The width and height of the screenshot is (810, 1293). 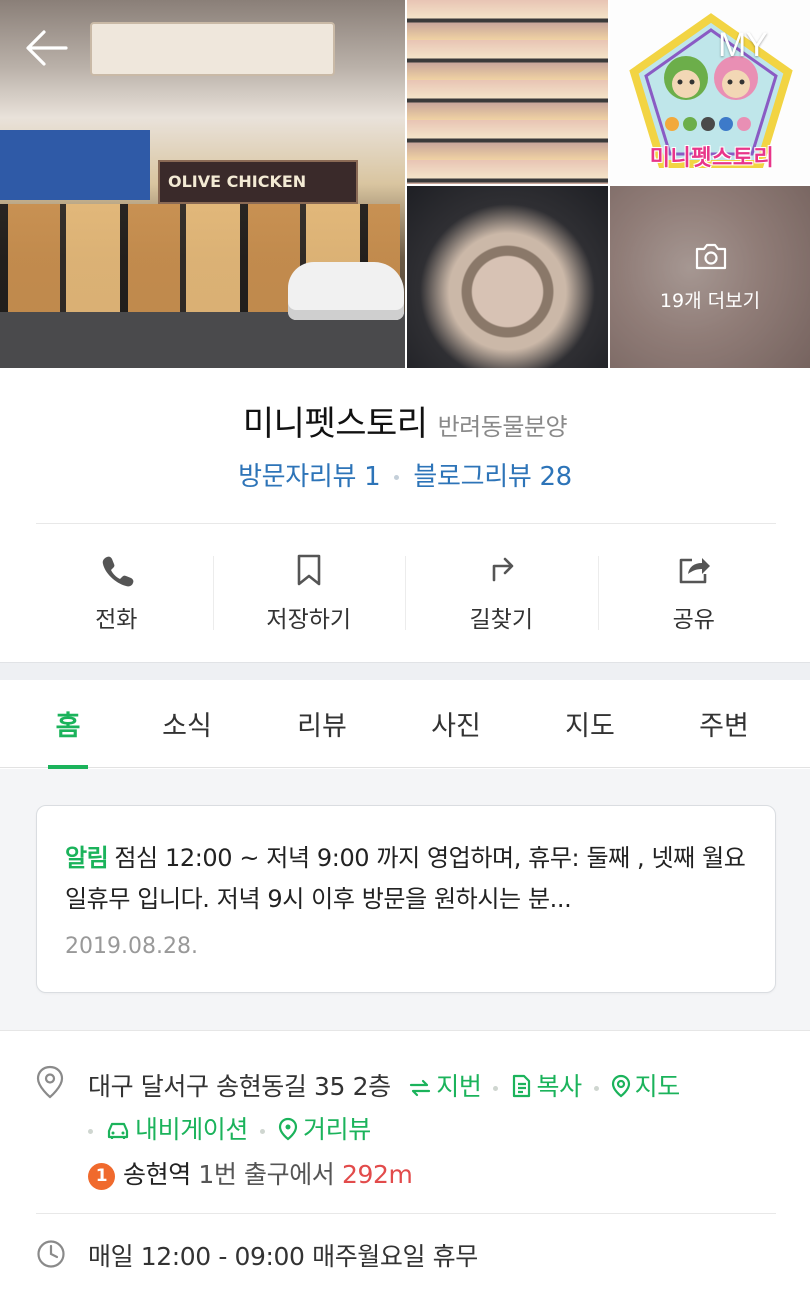 I want to click on map-link: 지도, so click(x=645, y=1086).